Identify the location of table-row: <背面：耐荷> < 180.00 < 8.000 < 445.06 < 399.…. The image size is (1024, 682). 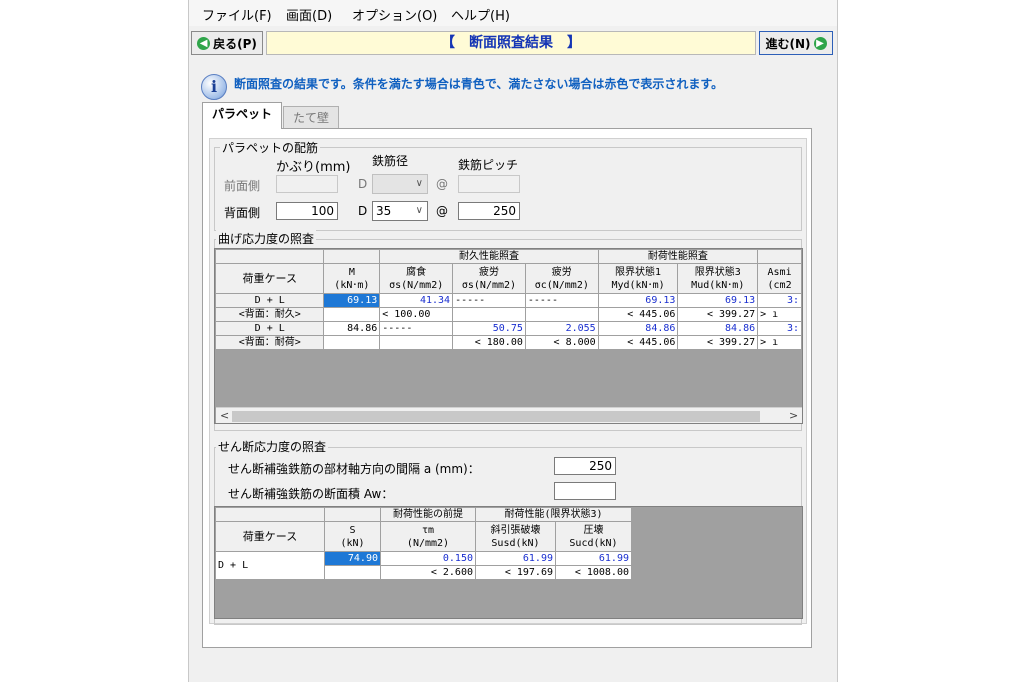
(508, 342).